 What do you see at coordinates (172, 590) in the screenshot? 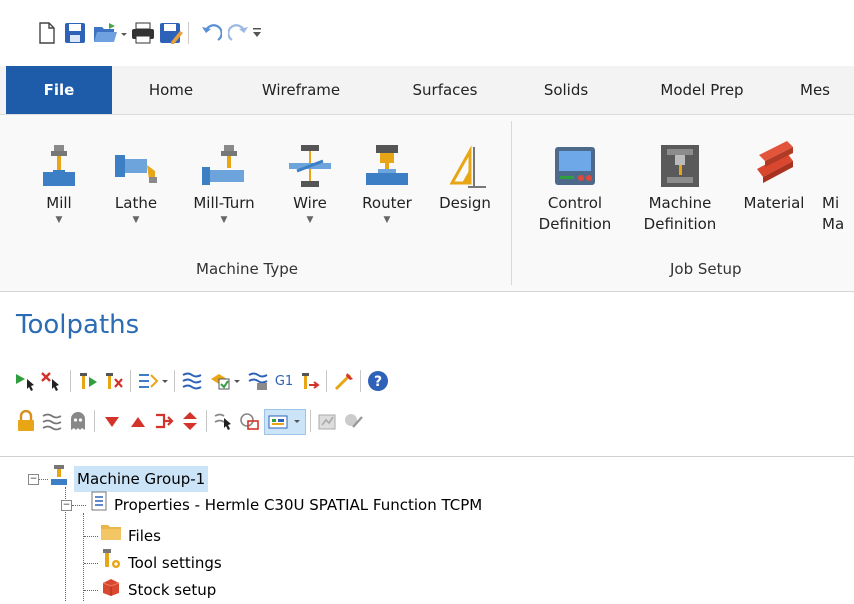
I see `tree-item-label: Stock setup` at bounding box center [172, 590].